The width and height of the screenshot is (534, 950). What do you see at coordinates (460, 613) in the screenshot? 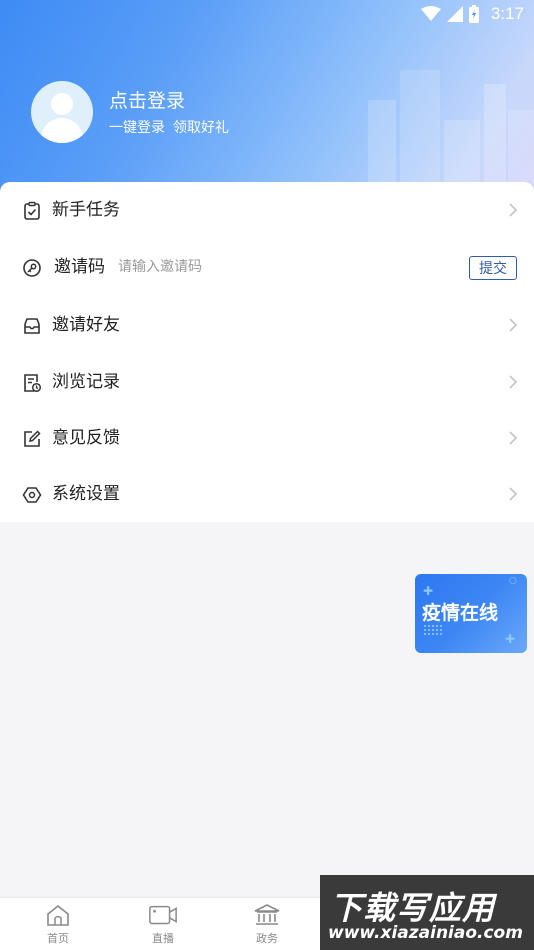
I see `covid-banner-text: 疫情在线` at bounding box center [460, 613].